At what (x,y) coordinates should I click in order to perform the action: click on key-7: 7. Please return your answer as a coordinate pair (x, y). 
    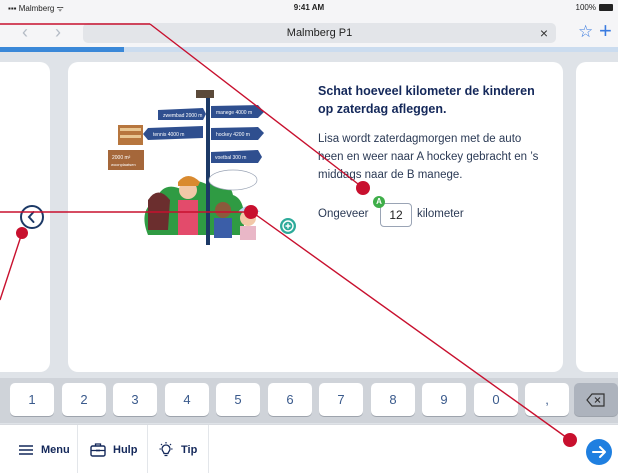
    Looking at the image, I should click on (341, 399).